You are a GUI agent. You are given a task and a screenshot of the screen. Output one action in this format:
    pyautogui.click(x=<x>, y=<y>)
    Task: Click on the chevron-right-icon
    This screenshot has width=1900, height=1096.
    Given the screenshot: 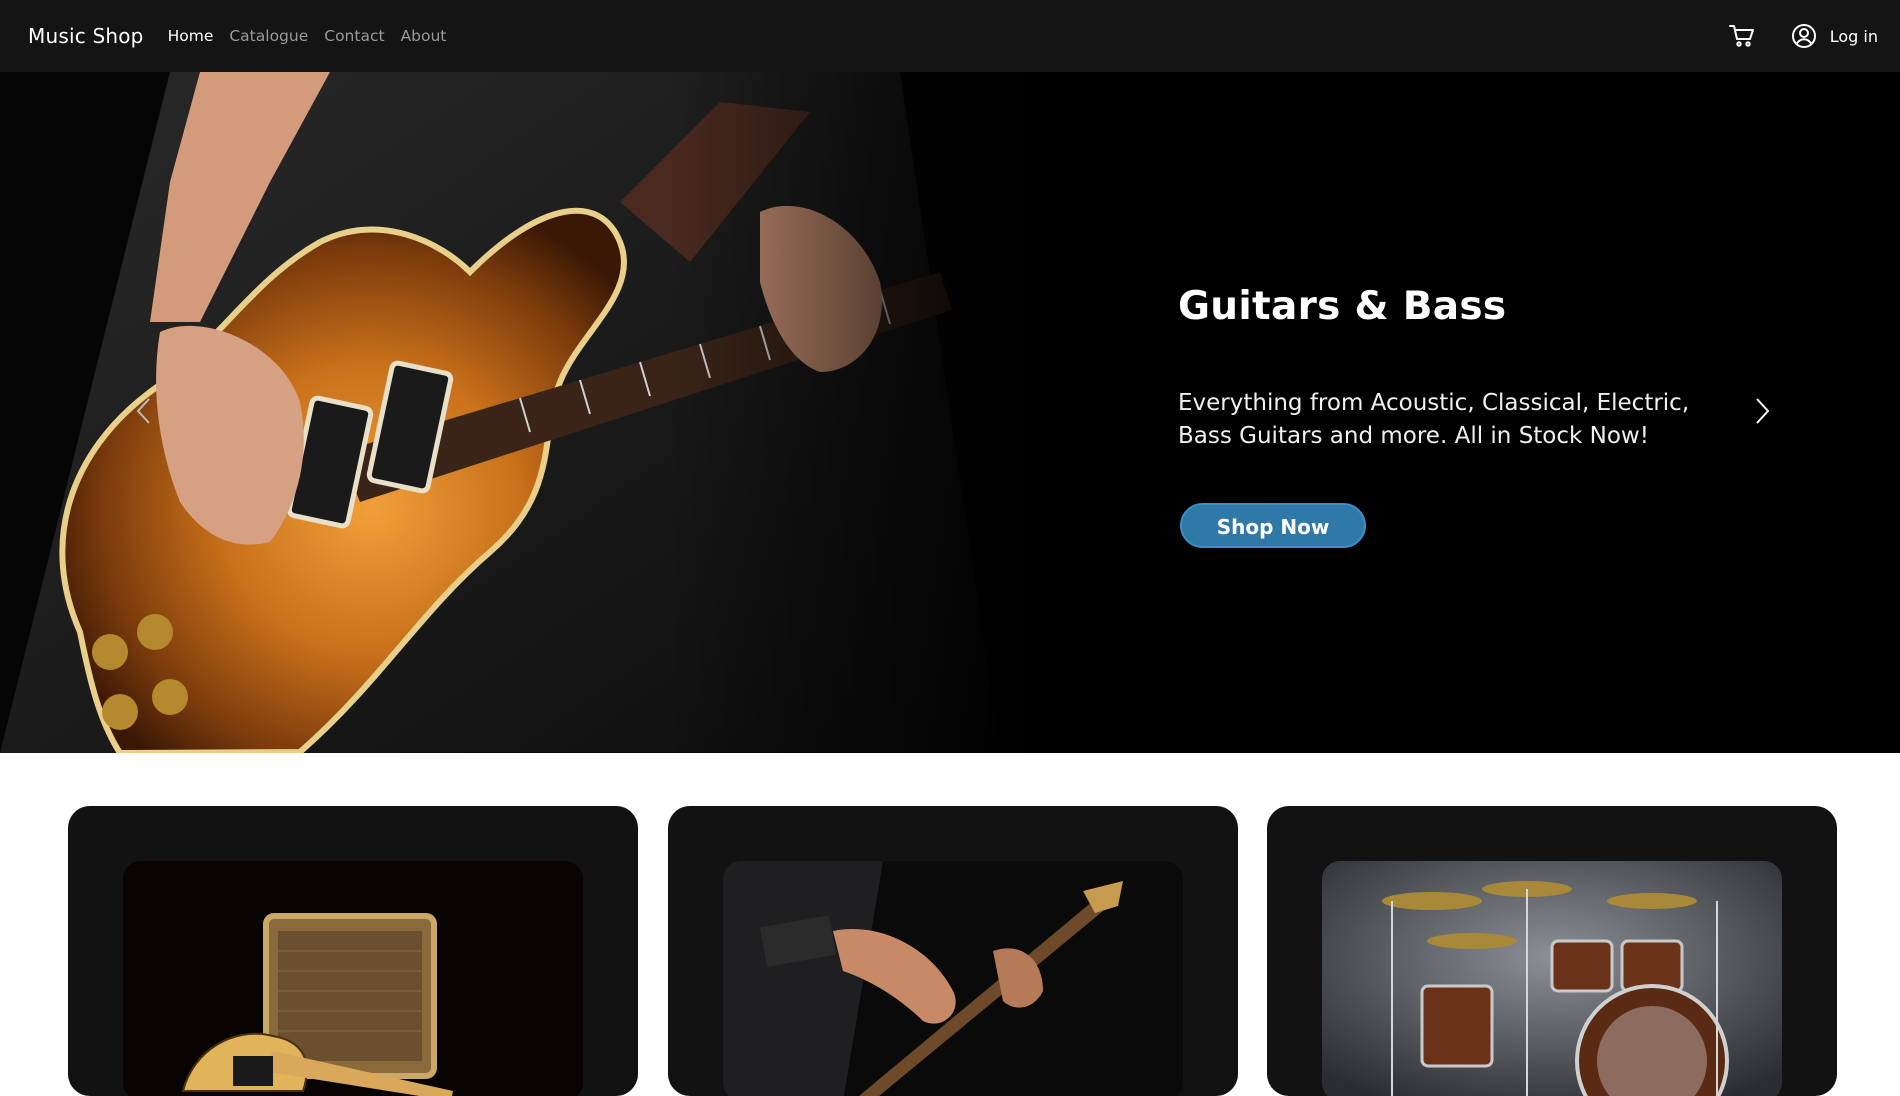 What is the action you would take?
    pyautogui.click(x=1763, y=411)
    